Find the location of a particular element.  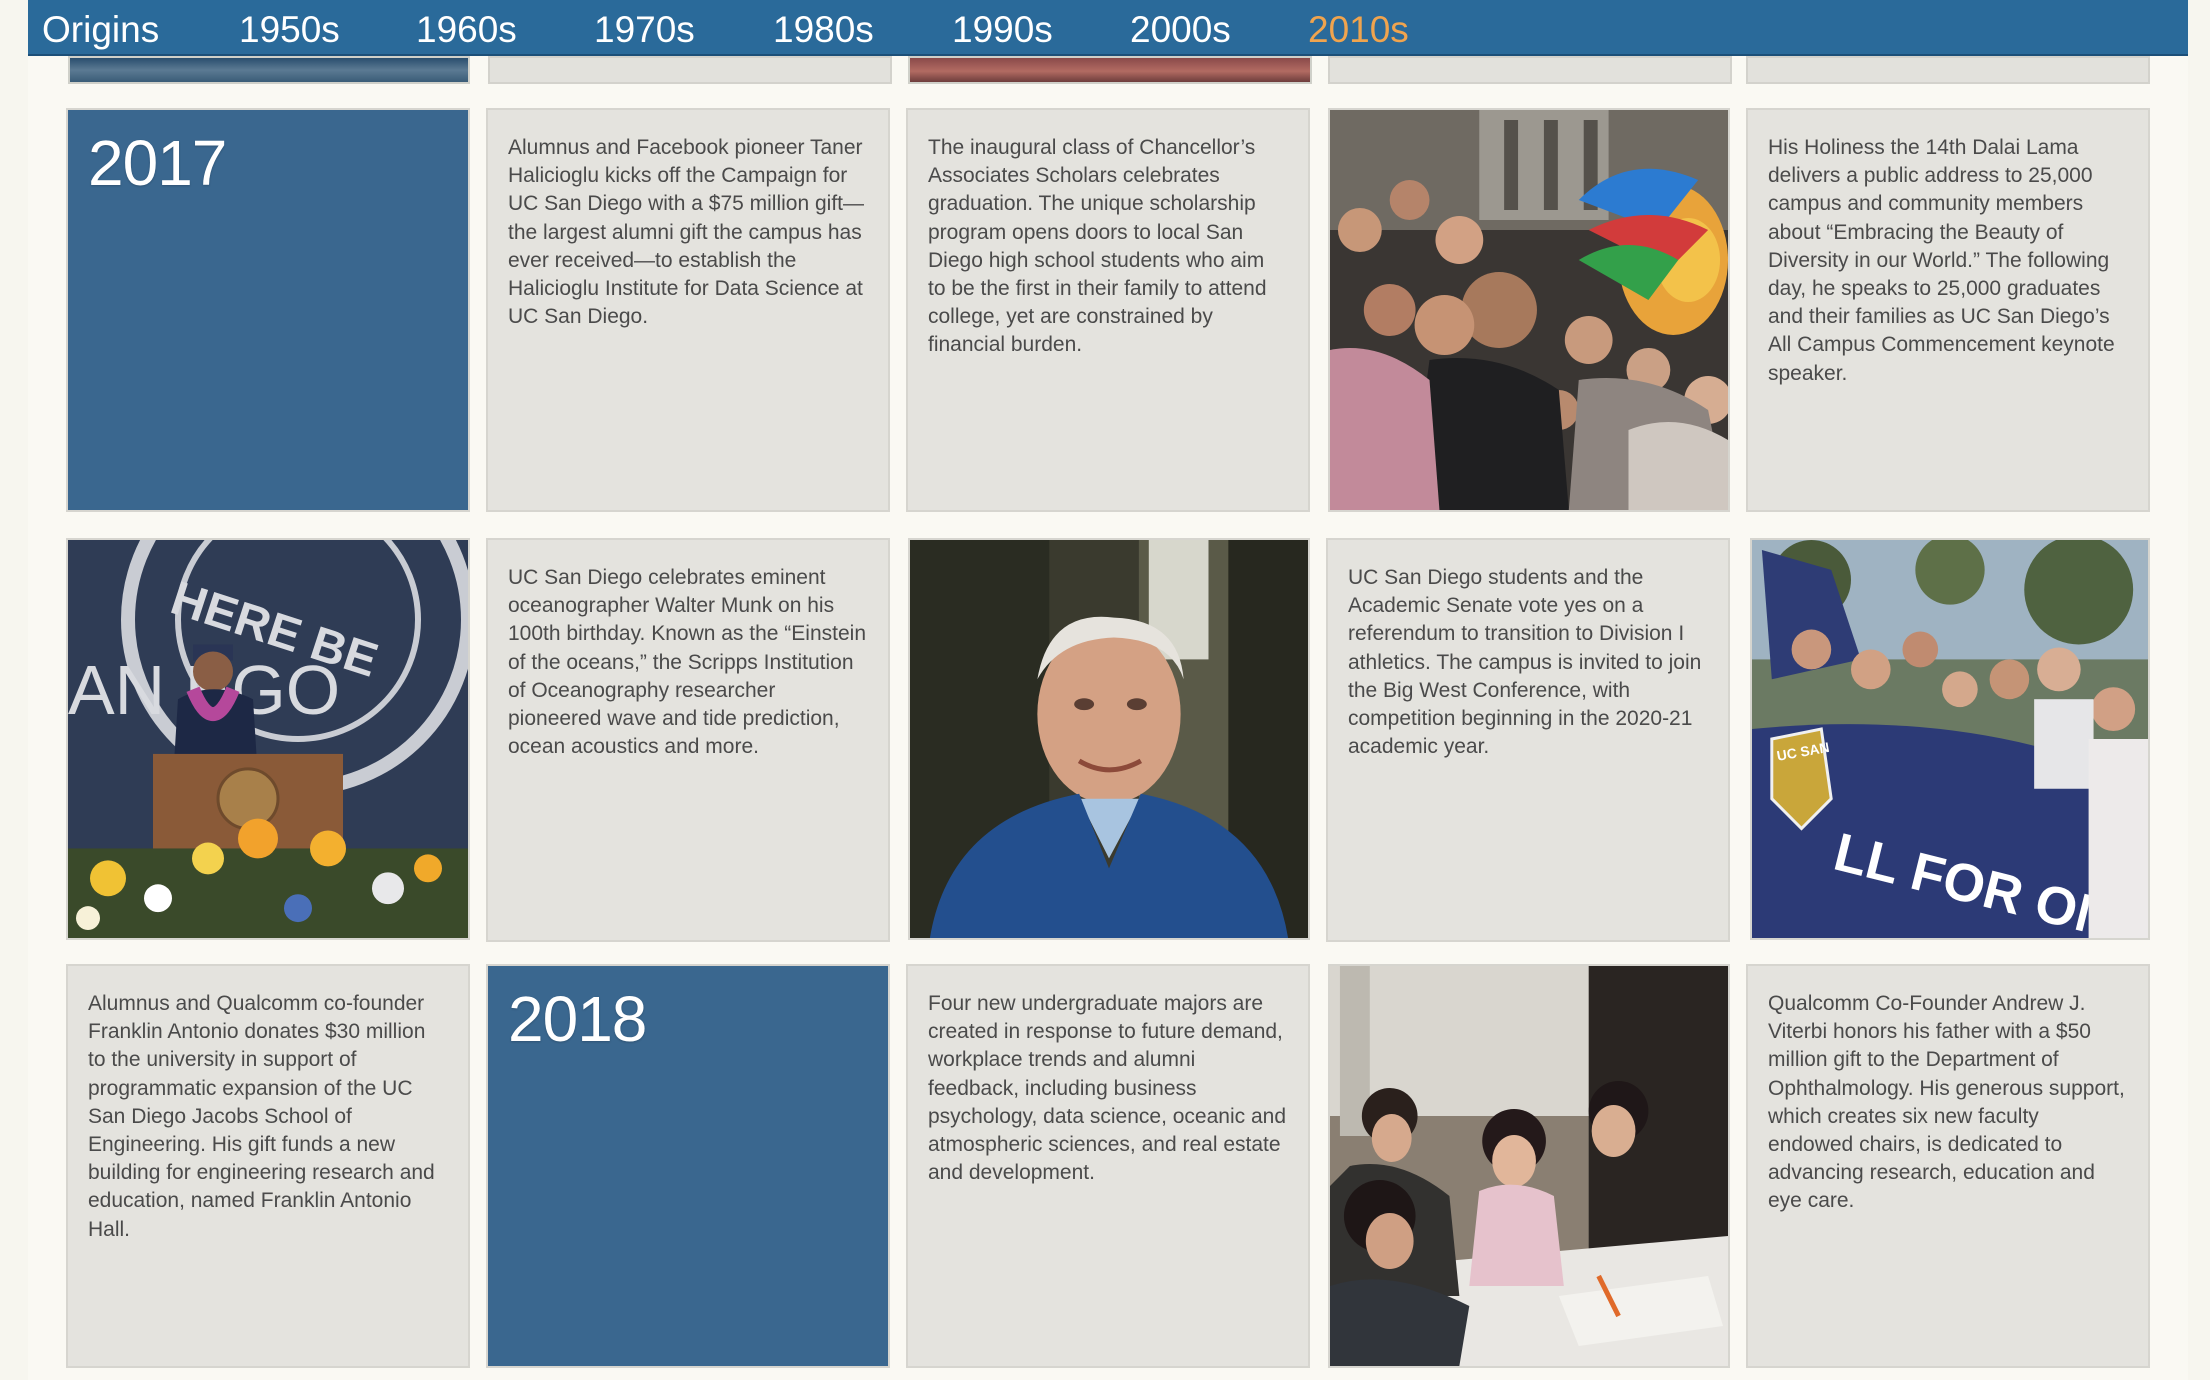

year-label: 2017 is located at coordinates (157, 163).